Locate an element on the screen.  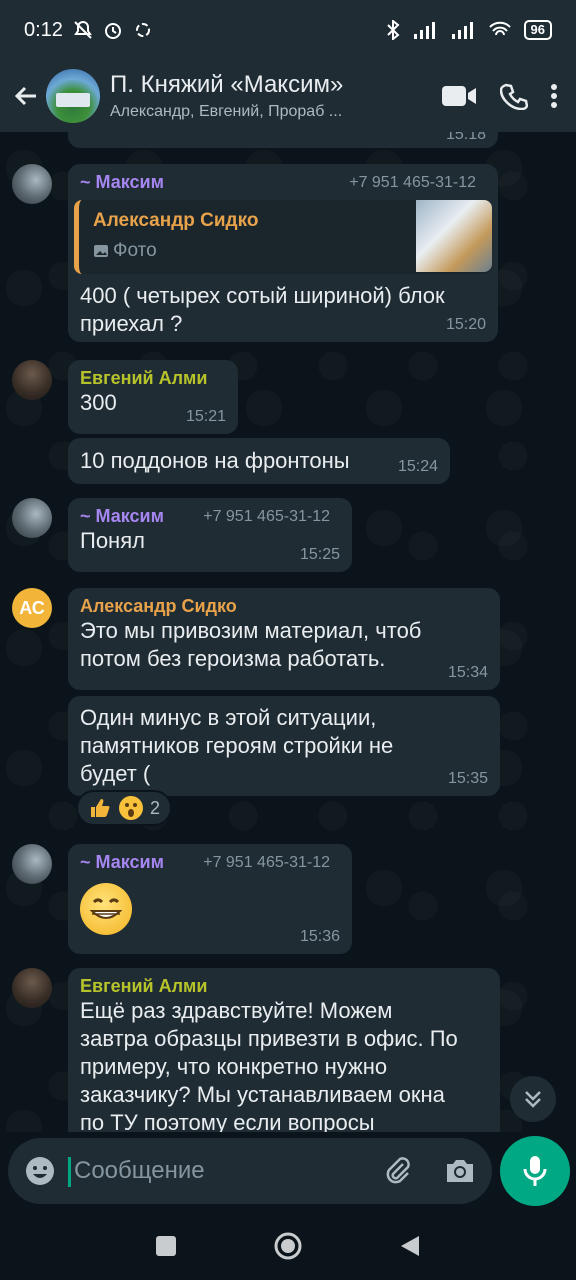
home-icon is located at coordinates (288, 1246).